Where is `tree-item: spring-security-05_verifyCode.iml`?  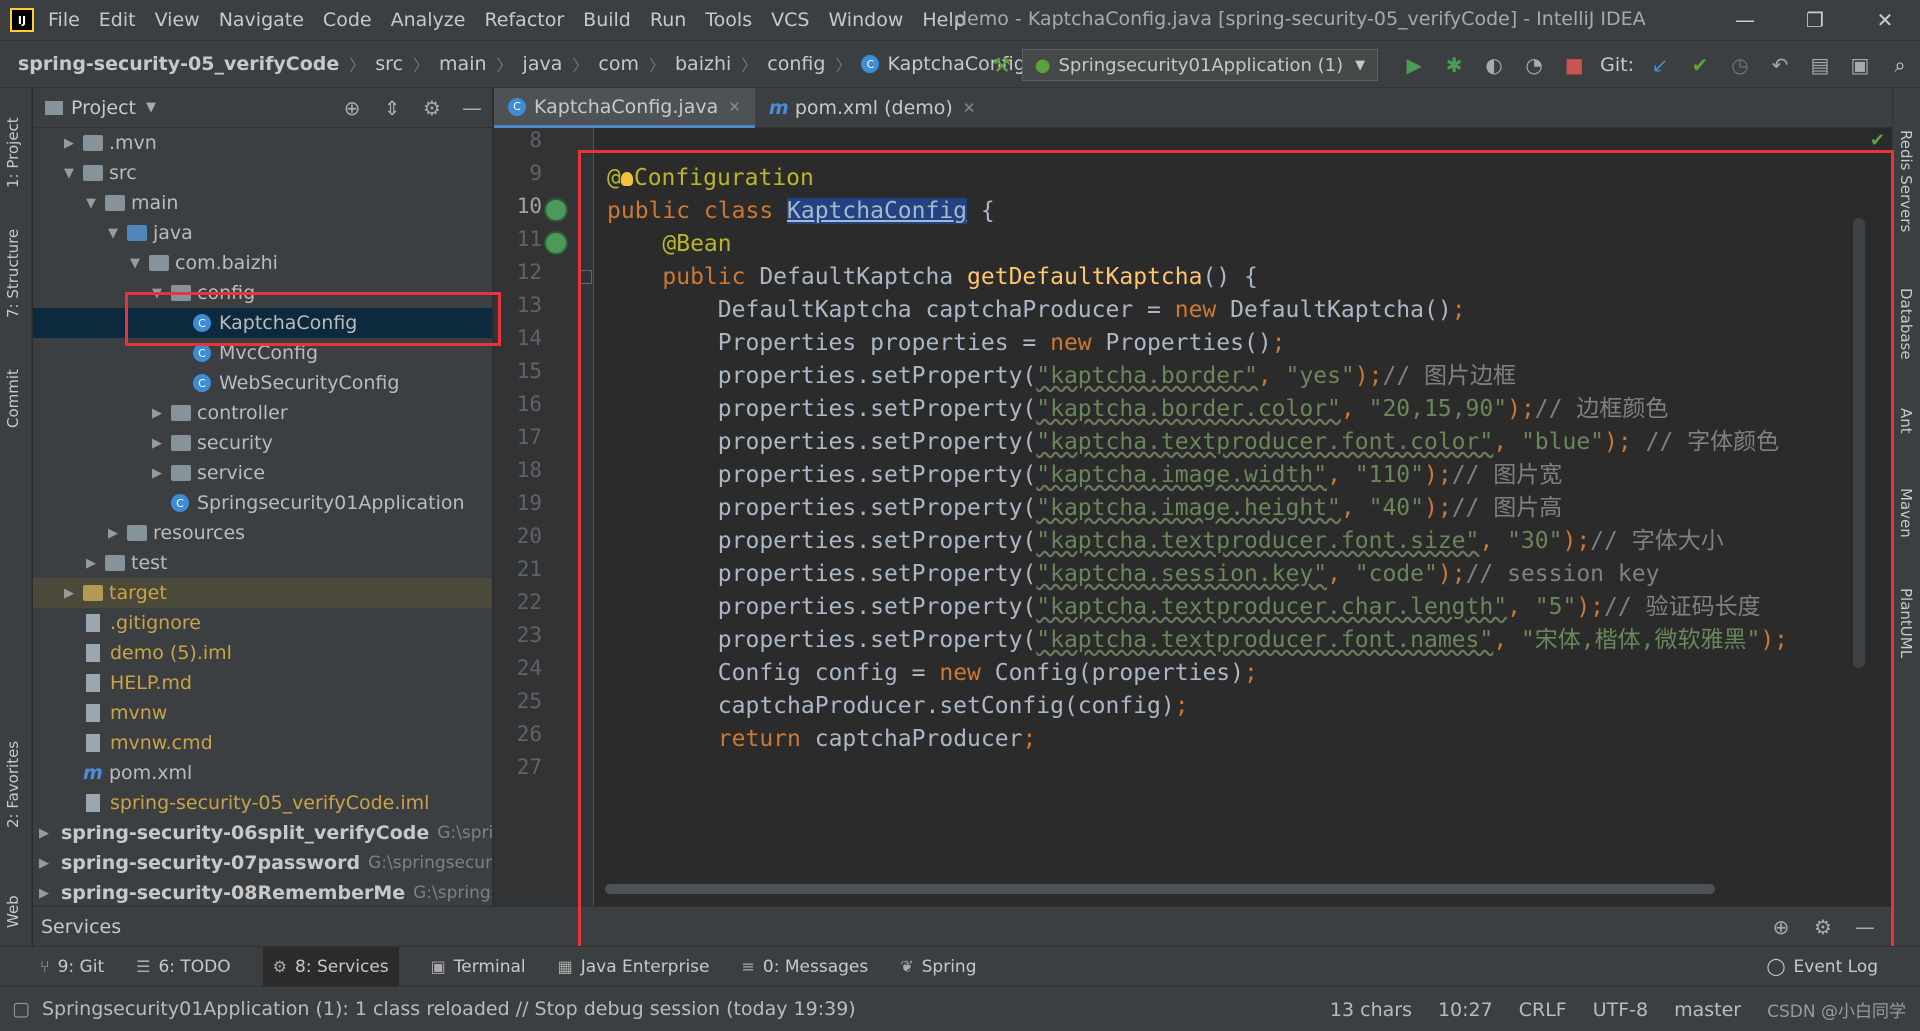
tree-item: spring-security-05_verifyCode.iml is located at coordinates (262, 803).